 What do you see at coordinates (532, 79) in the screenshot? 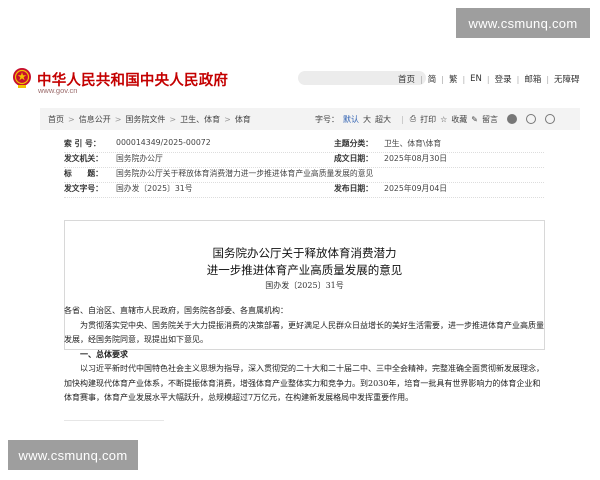
I see `link-mail: 邮箱` at bounding box center [532, 79].